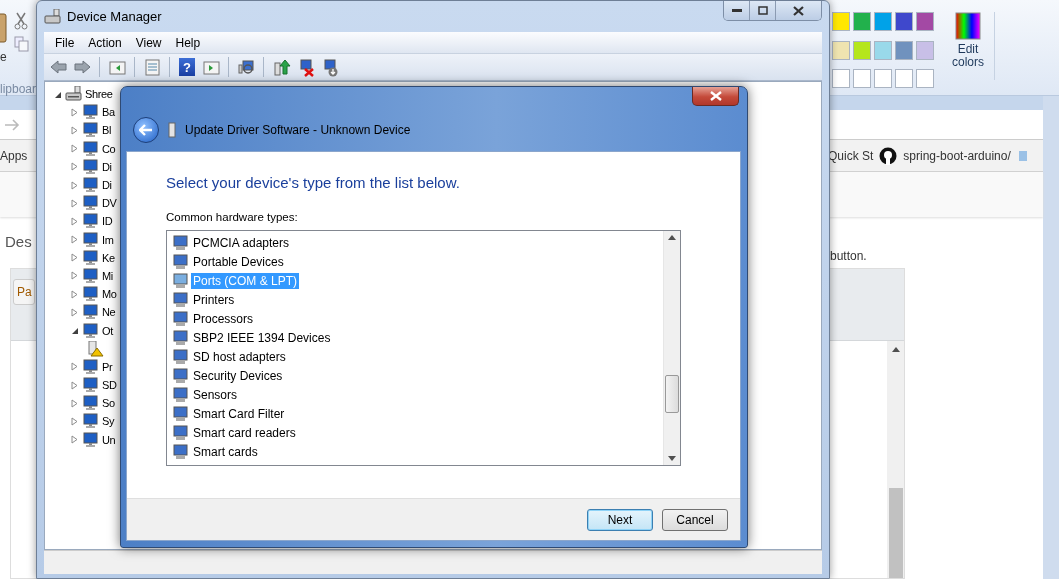  Describe the element at coordinates (225, 451) in the screenshot. I see `list-item: Smart cards` at that location.